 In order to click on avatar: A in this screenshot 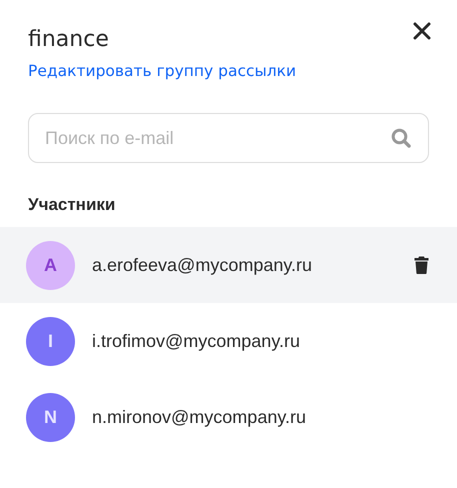, I will do `click(50, 265)`.